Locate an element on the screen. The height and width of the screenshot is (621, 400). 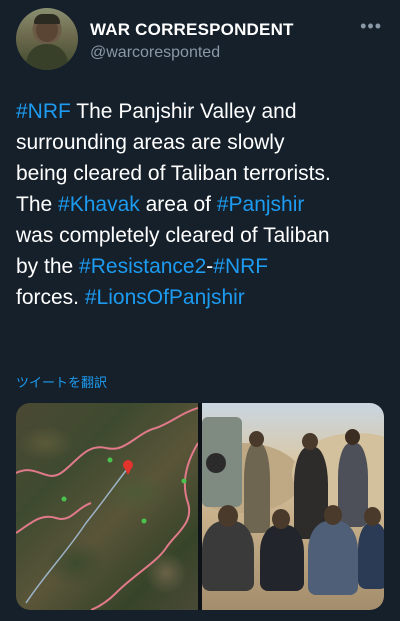
tweet-text-segment: area of is located at coordinates (178, 204).